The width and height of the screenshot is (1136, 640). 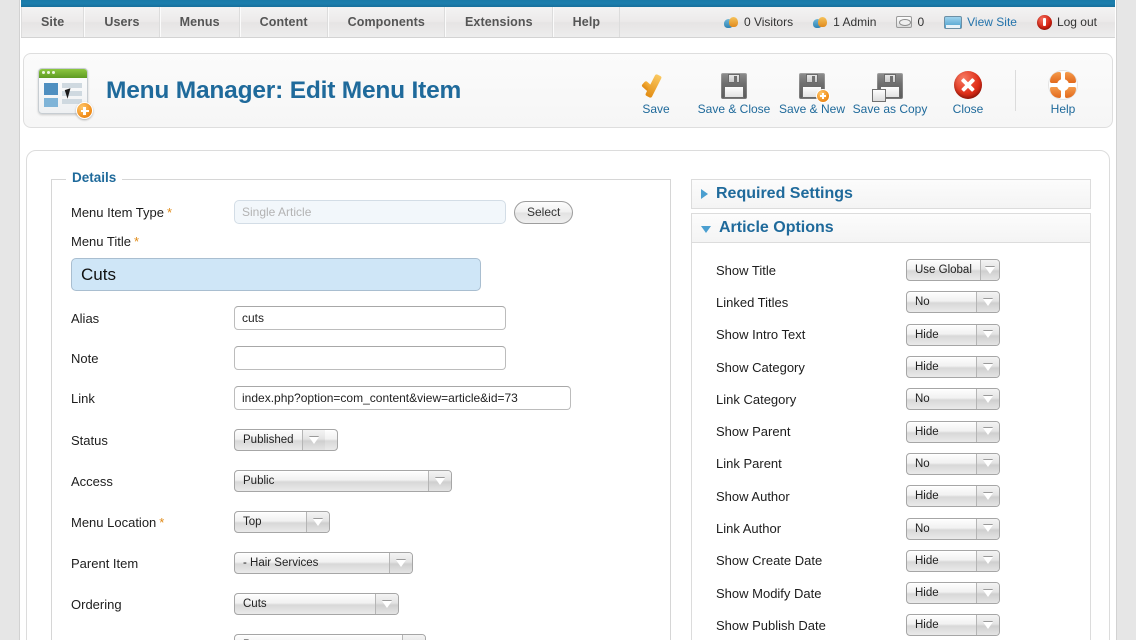 What do you see at coordinates (656, 91) in the screenshot?
I see `save-button: Save` at bounding box center [656, 91].